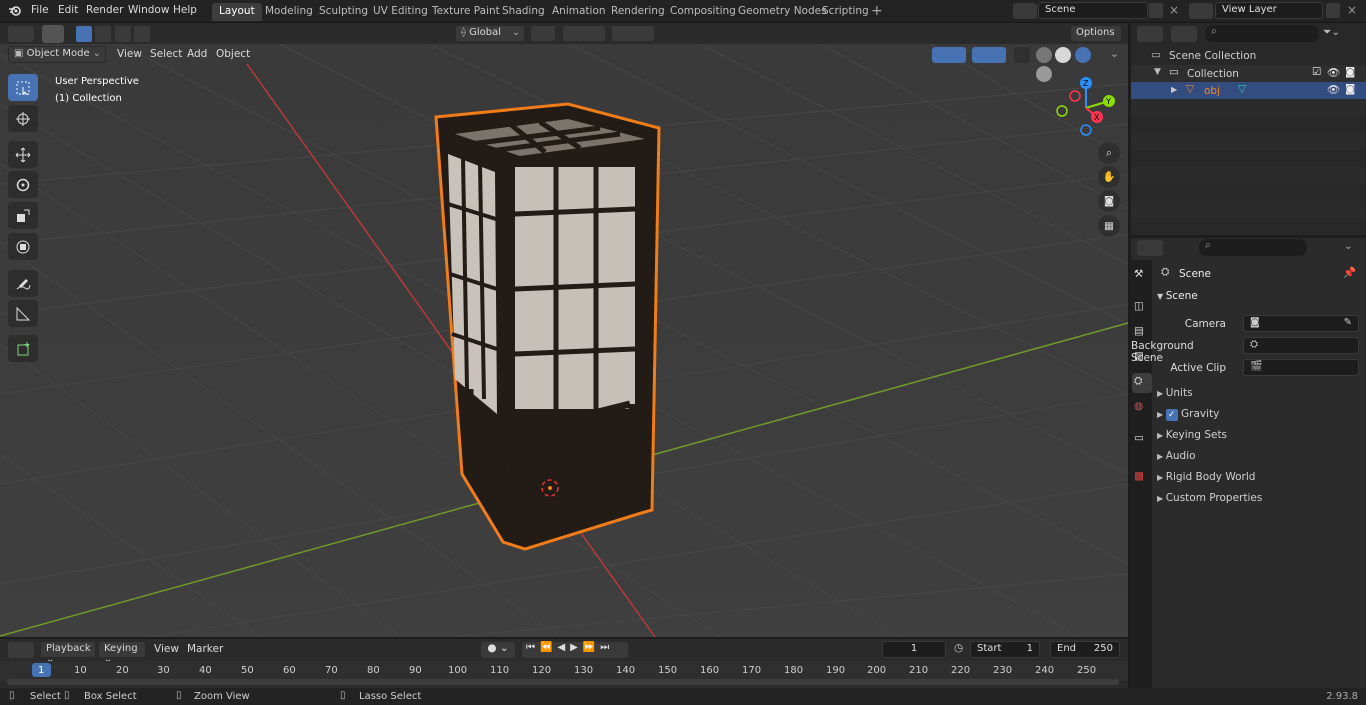 The width and height of the screenshot is (1366, 705). What do you see at coordinates (914, 649) in the screenshot?
I see `current-frame-field: 1` at bounding box center [914, 649].